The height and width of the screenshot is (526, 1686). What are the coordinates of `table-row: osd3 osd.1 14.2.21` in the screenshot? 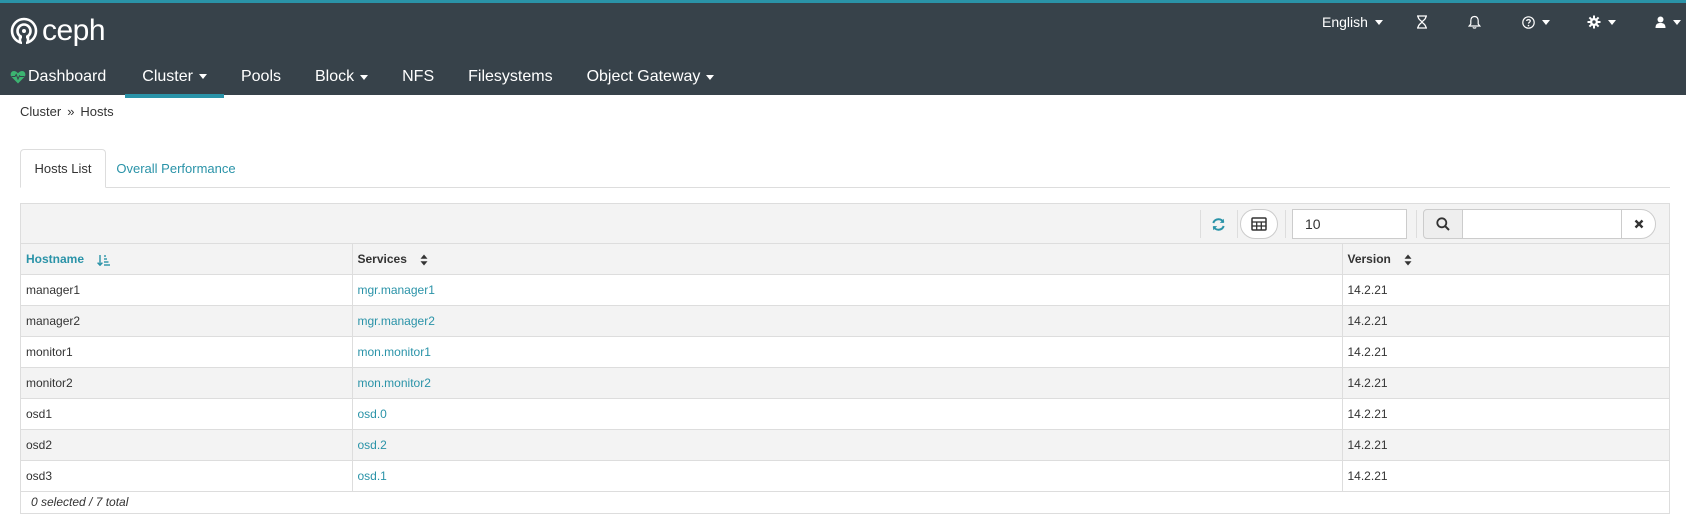 It's located at (845, 476).